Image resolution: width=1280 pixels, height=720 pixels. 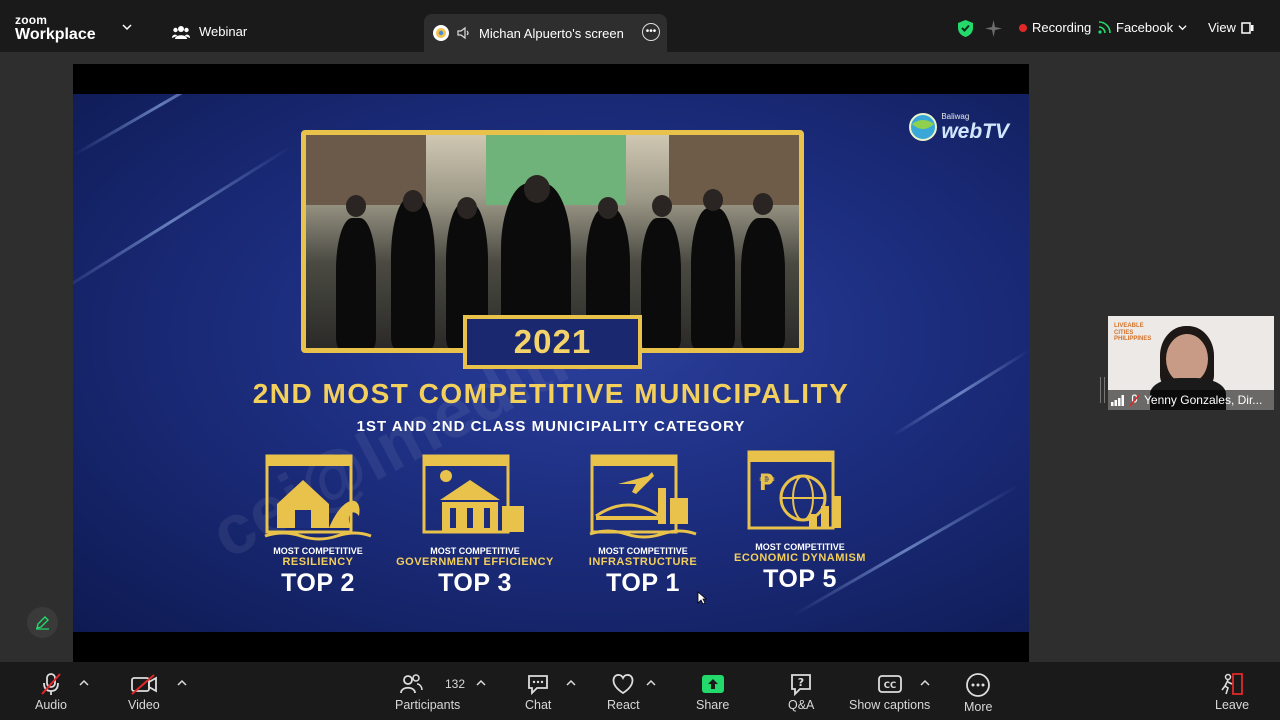 What do you see at coordinates (1187, 359) in the screenshot?
I see `participant-face` at bounding box center [1187, 359].